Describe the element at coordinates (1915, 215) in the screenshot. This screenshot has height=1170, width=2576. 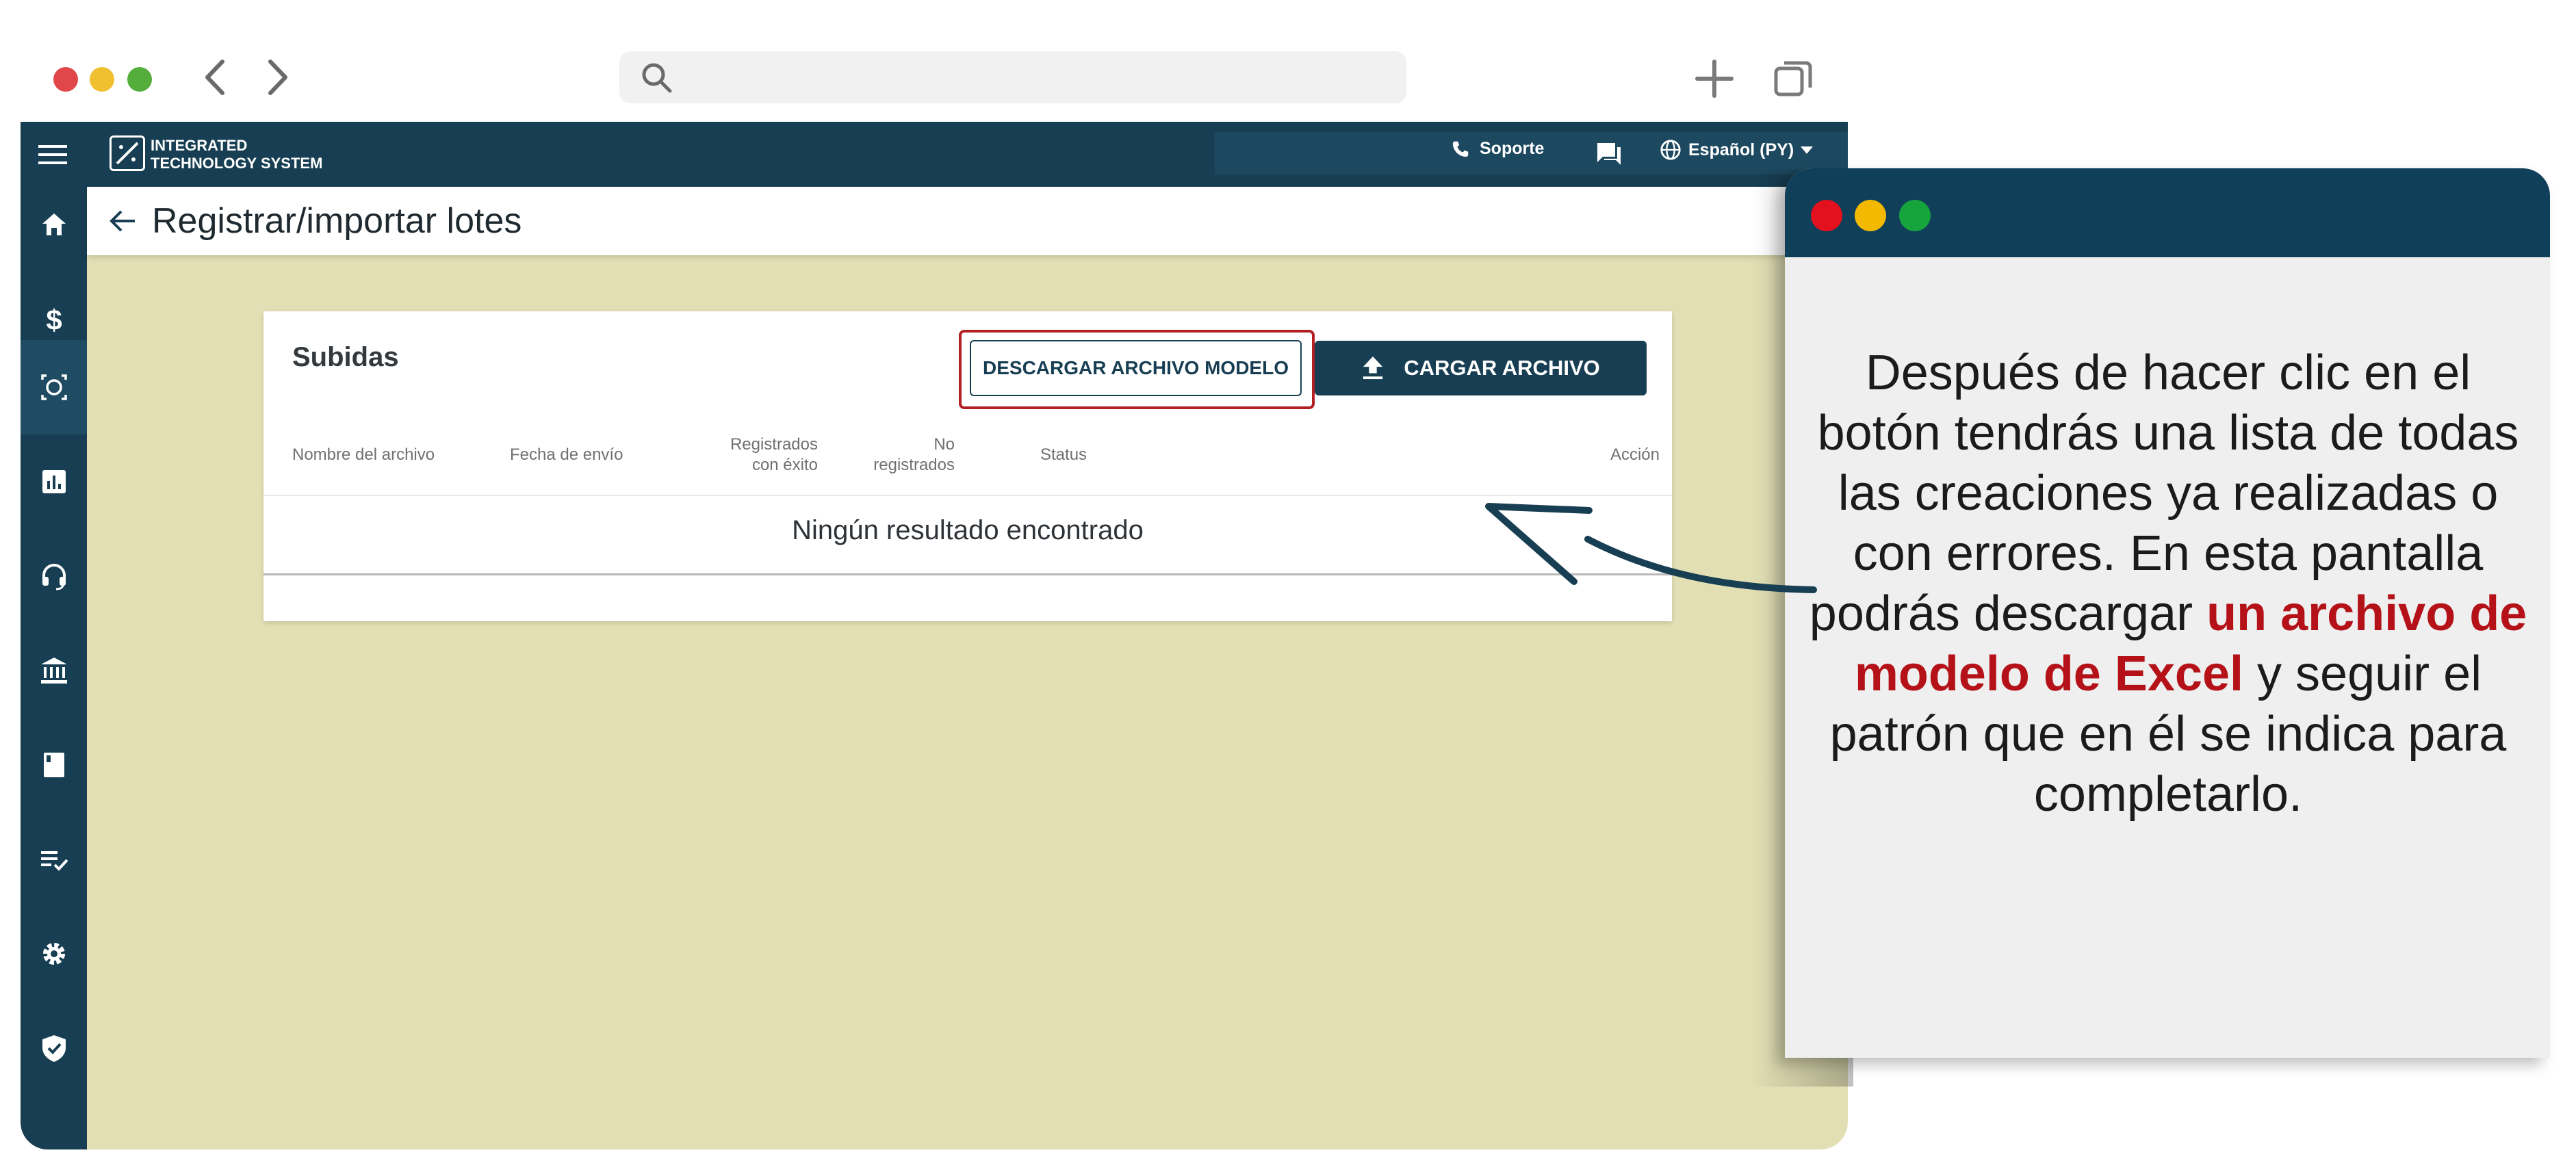
I see `callout-green-dot` at that location.